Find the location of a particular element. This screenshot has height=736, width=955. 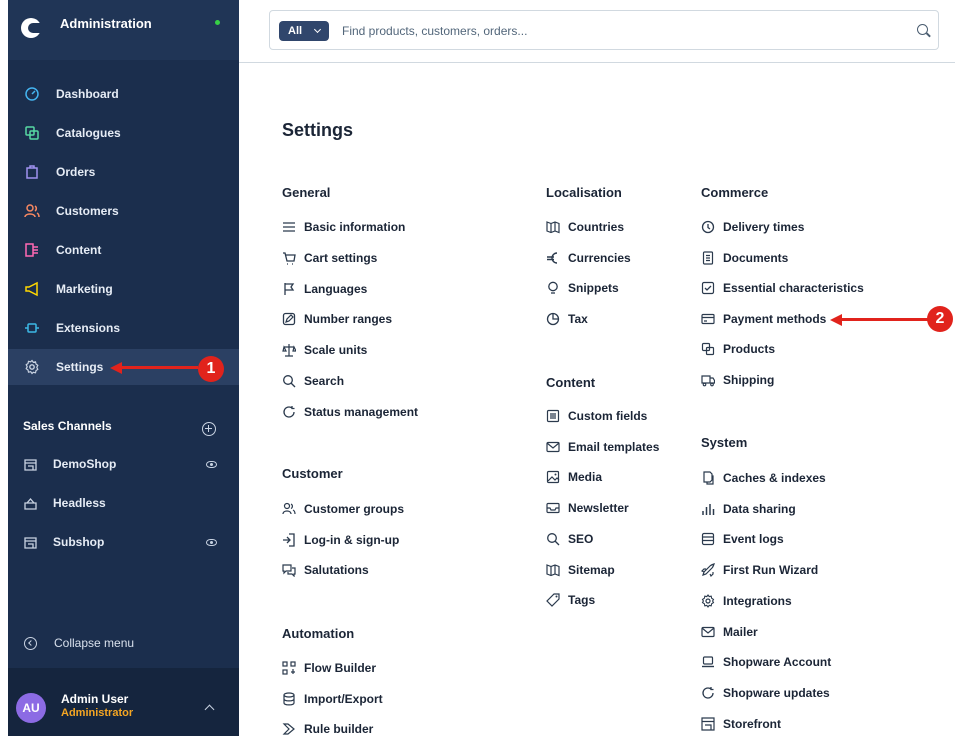

settings-item-storefront: Storefront is located at coordinates (796, 724).